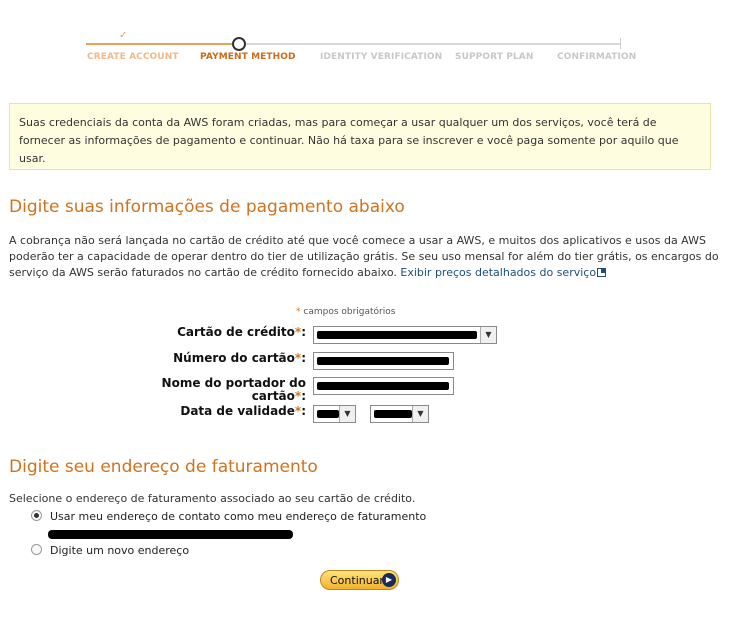 The image size is (734, 617). What do you see at coordinates (236, 332) in the screenshot?
I see `card-type-label-text: Cartão de crédito` at bounding box center [236, 332].